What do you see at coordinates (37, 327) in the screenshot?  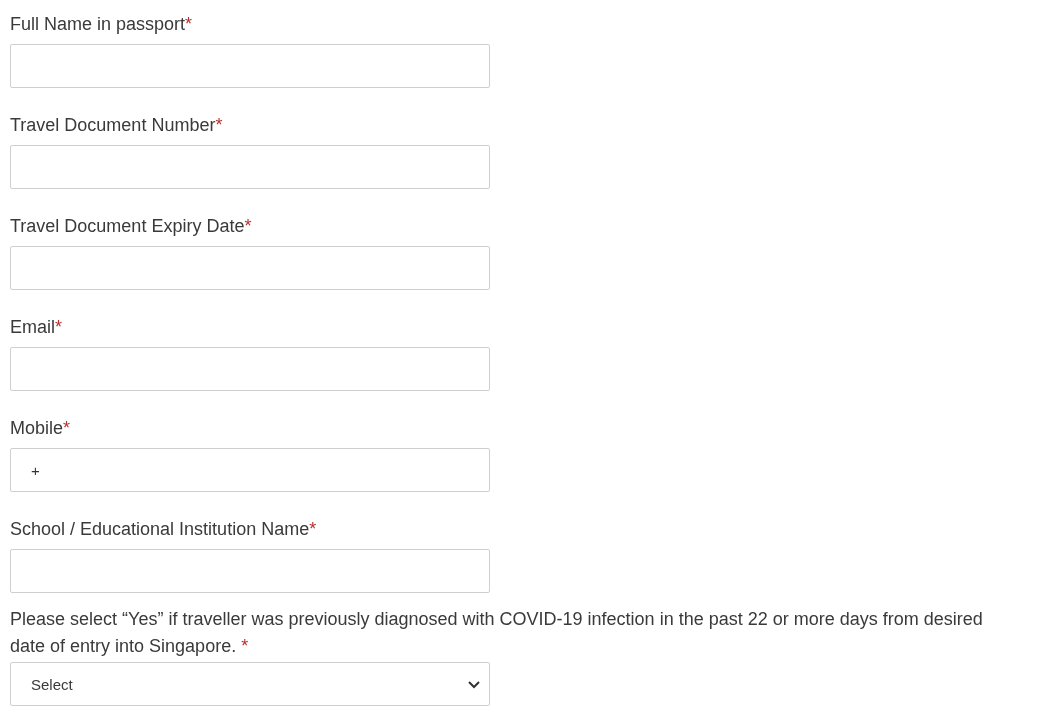 I see `field-label: Email*` at bounding box center [37, 327].